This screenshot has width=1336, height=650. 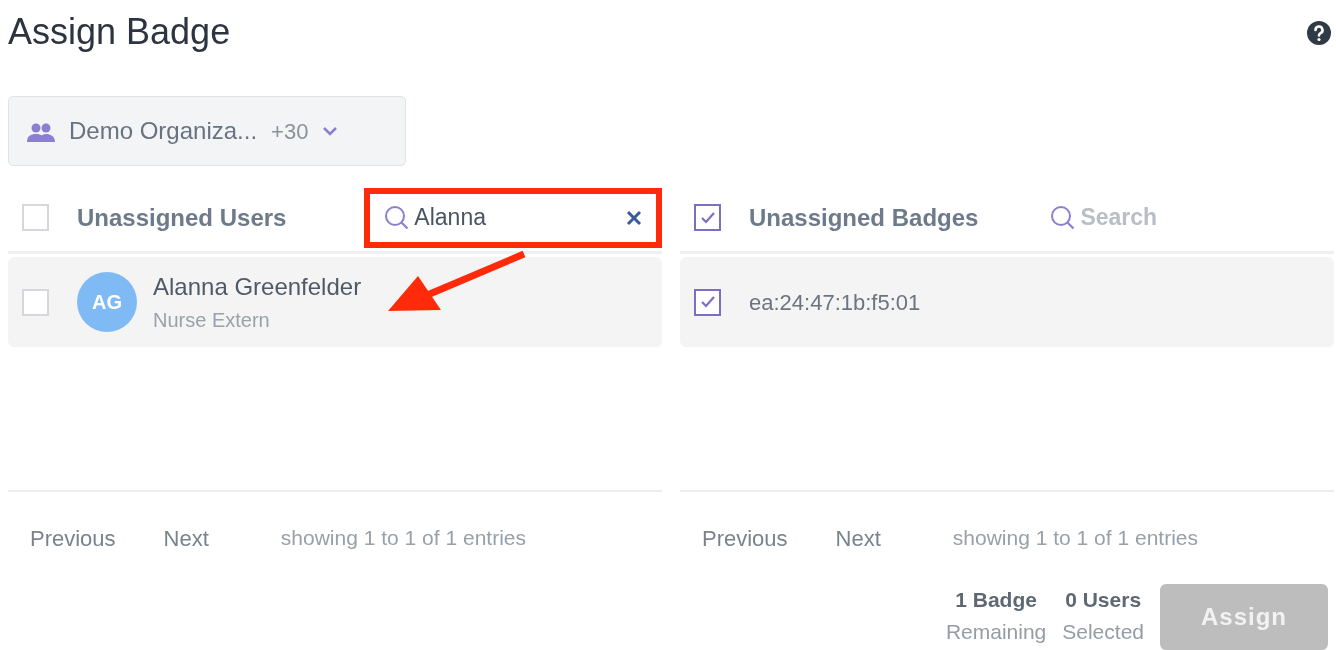 What do you see at coordinates (1007, 302) in the screenshot?
I see `list-row: ea:24:47:1b:f5:01` at bounding box center [1007, 302].